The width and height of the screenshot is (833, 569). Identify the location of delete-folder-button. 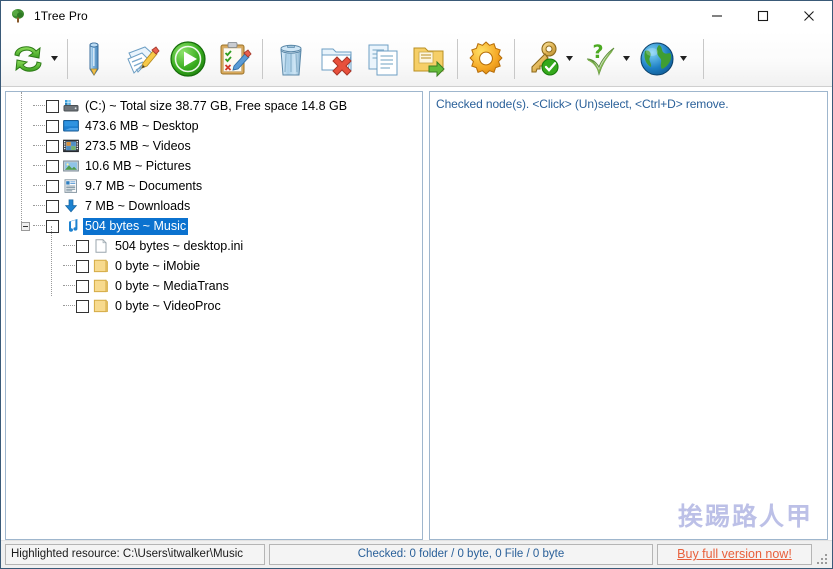
(337, 59).